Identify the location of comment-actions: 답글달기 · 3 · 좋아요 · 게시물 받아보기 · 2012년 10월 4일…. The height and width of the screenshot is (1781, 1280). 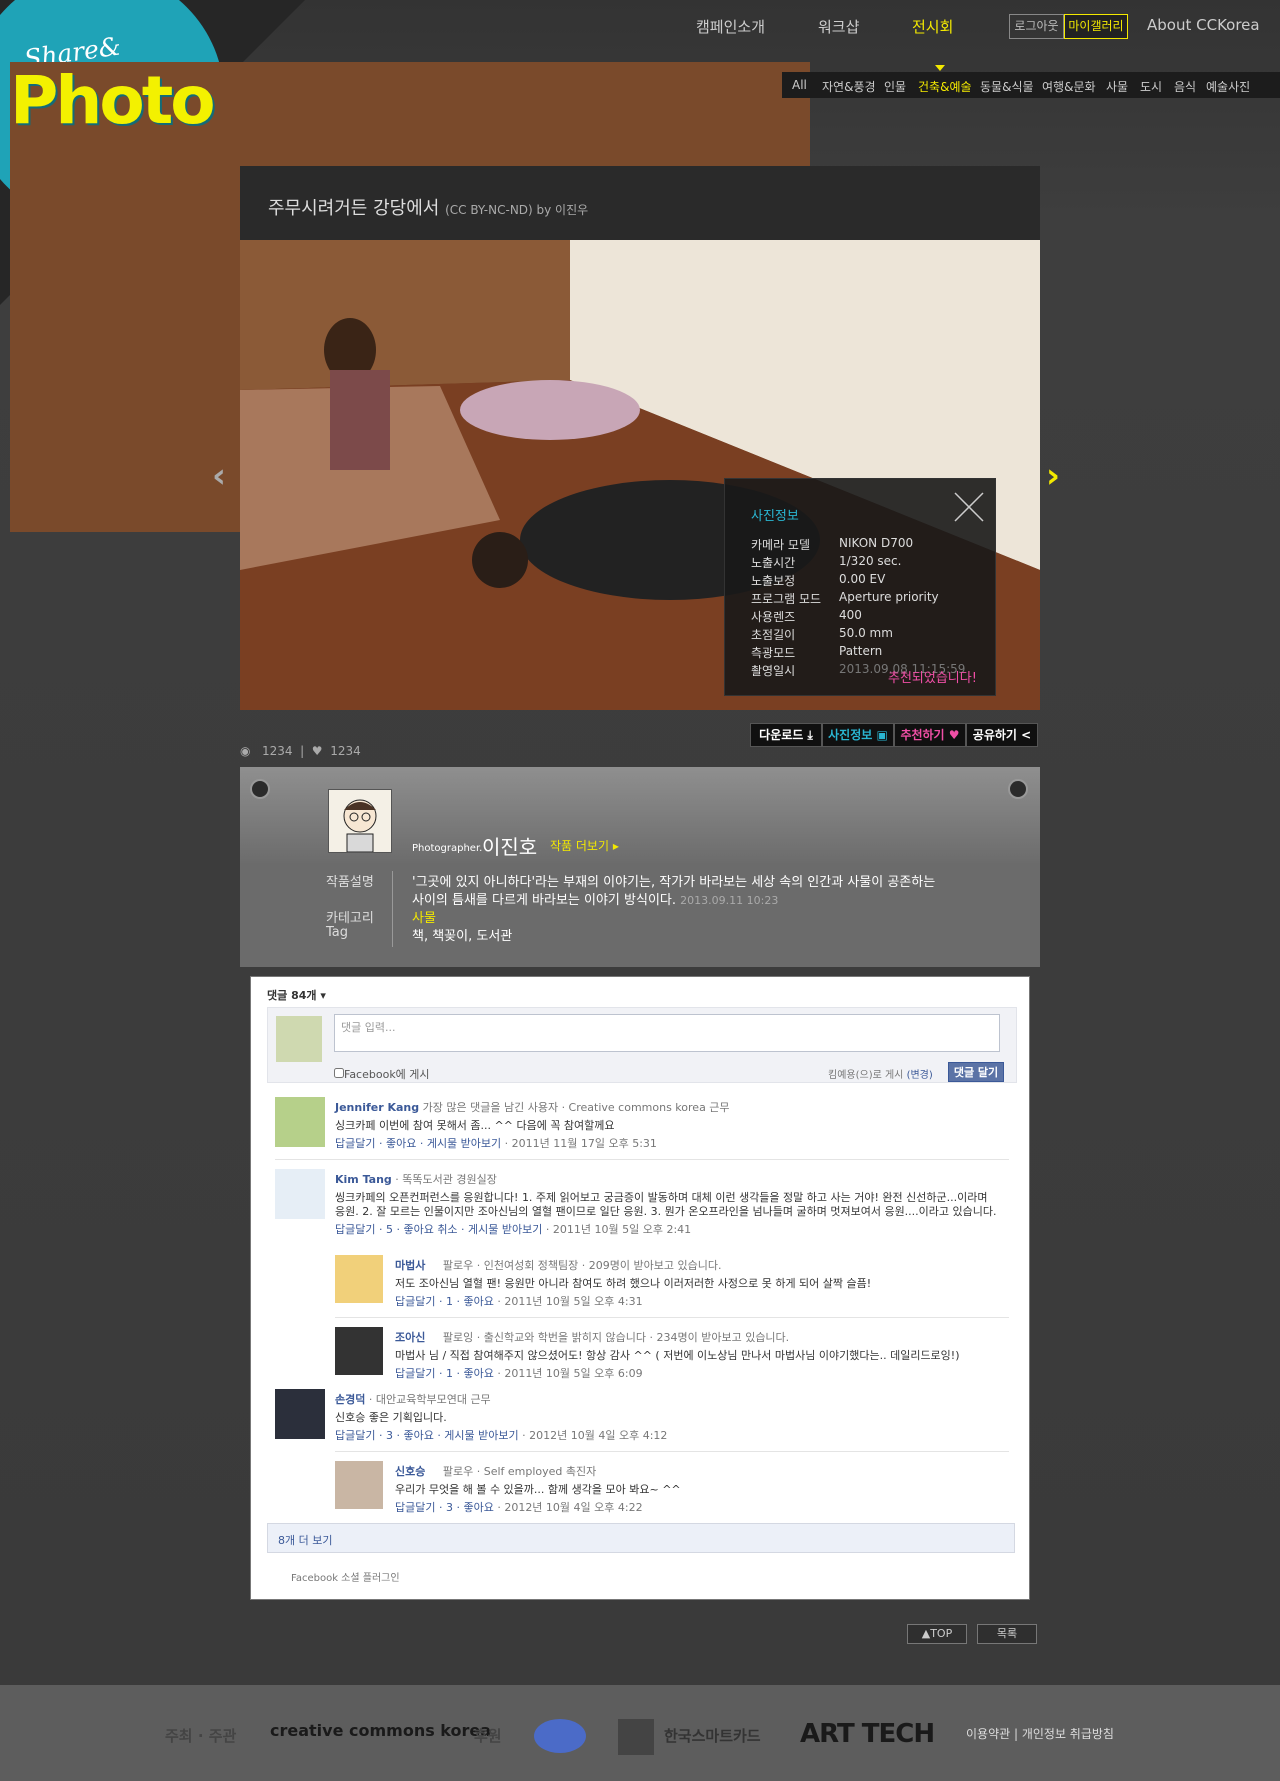
(501, 1435).